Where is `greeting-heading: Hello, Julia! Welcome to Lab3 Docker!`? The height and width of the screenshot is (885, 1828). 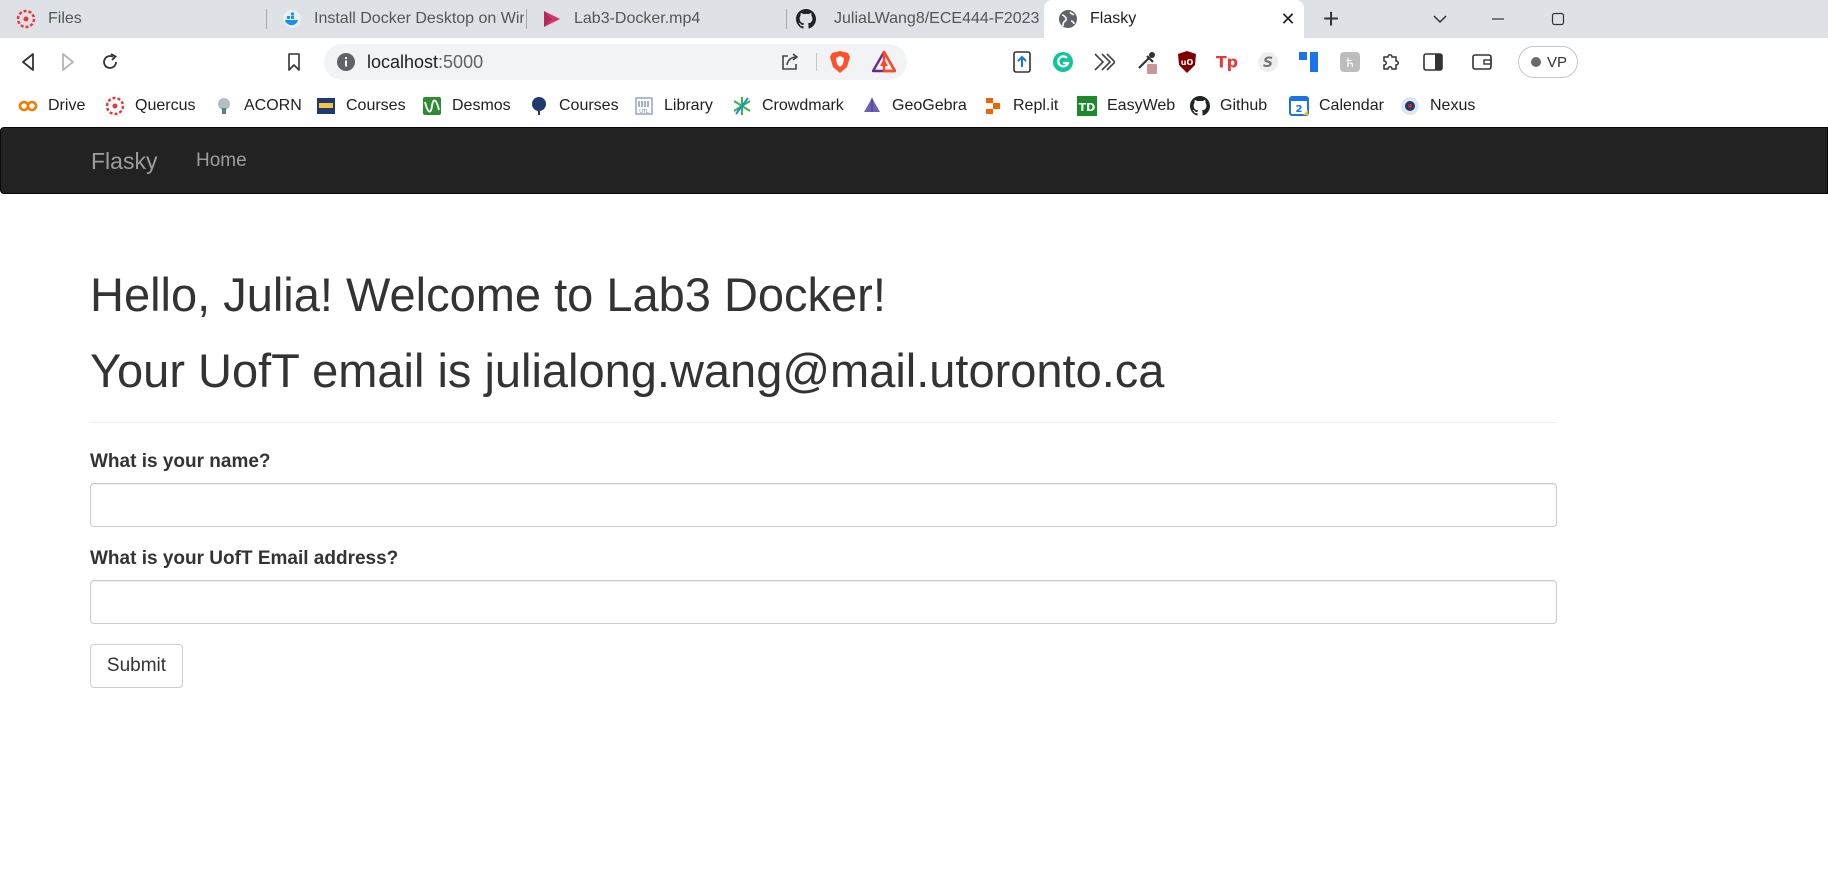
greeting-heading: Hello, Julia! Welcome to Lab3 Docker! is located at coordinates (488, 294).